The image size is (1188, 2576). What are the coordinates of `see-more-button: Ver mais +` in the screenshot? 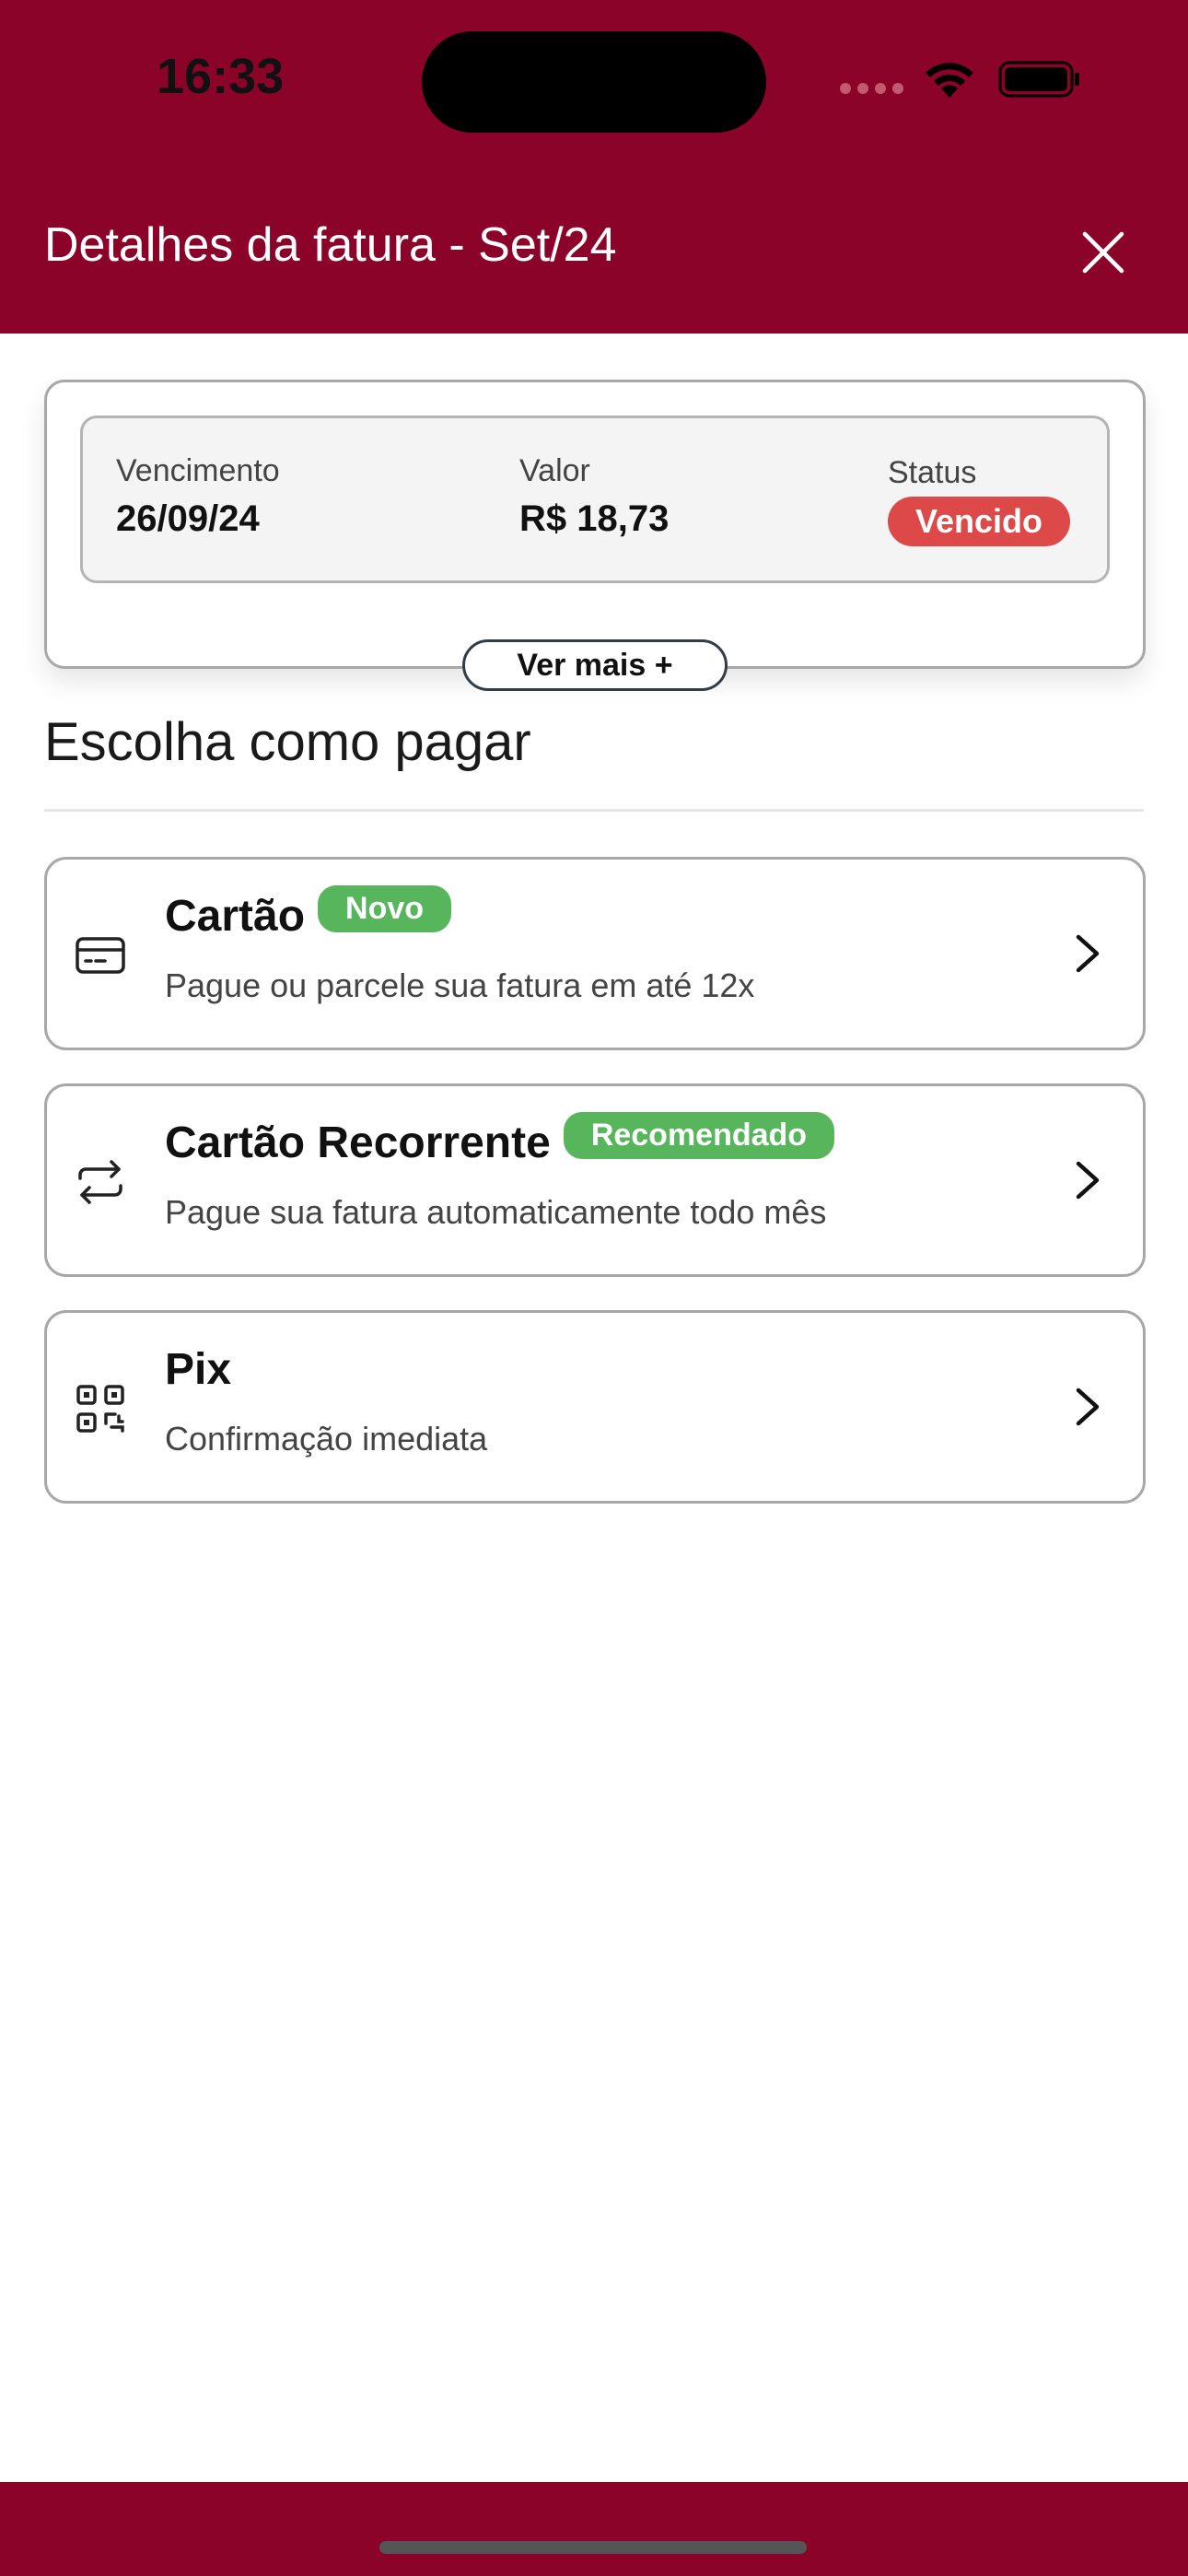 It's located at (595, 665).